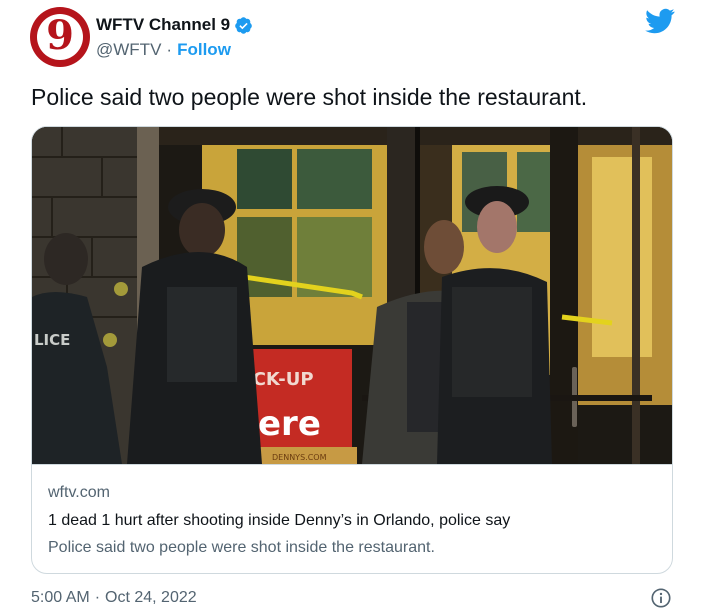 The image size is (706, 615). What do you see at coordinates (174, 37) in the screenshot?
I see `author-block: WFTV Channel 9 @WFTV · Follow` at bounding box center [174, 37].